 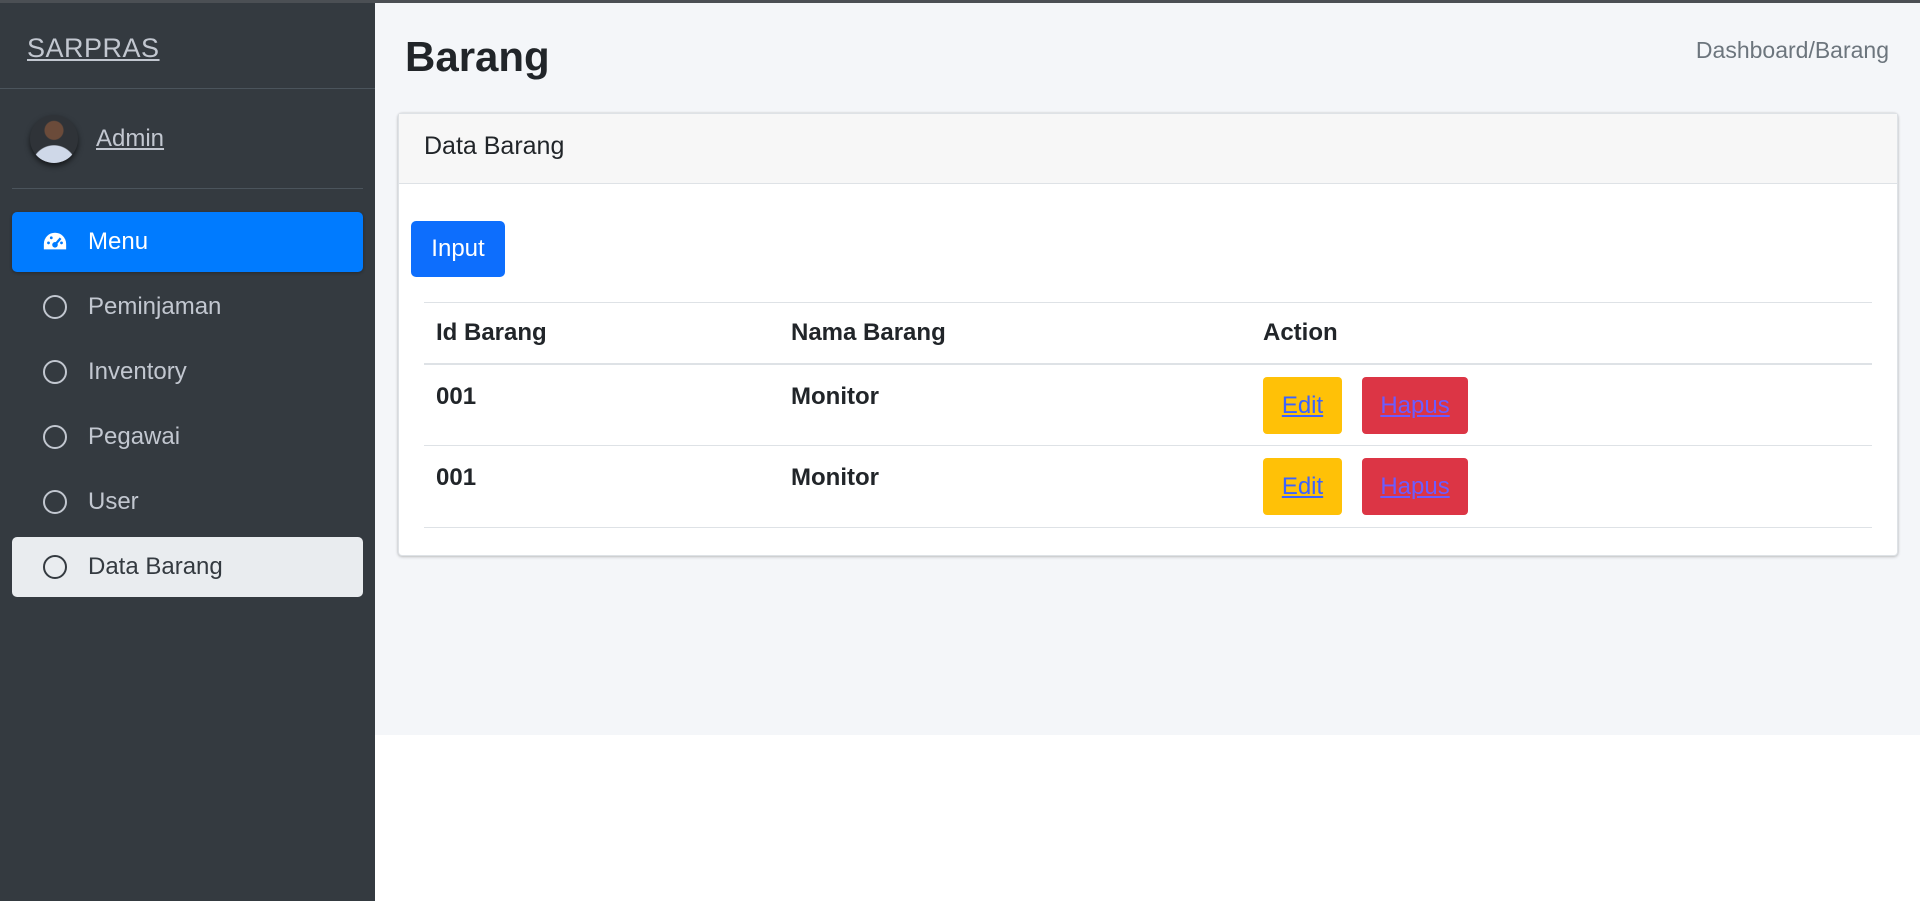 I want to click on sidebar-item-data-barang: Data Barang, so click(x=187, y=567).